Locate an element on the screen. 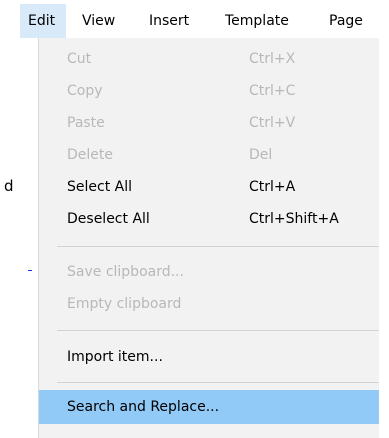 The width and height of the screenshot is (389, 438). menu-template: Template is located at coordinates (257, 21).